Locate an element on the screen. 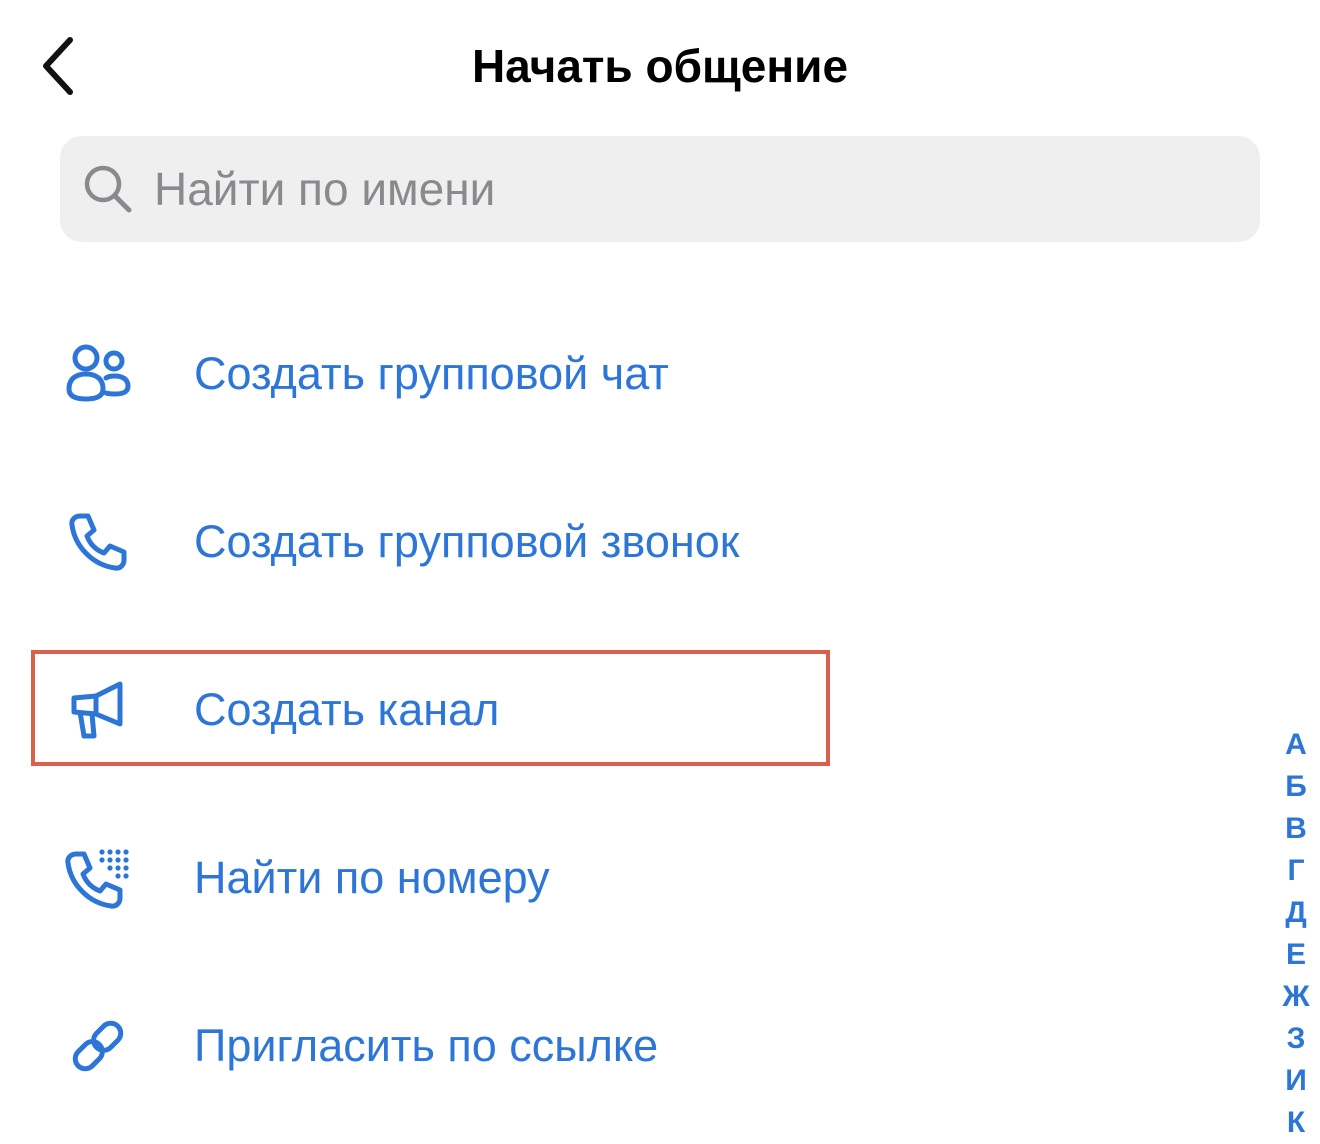  search-bar is located at coordinates (660, 189).